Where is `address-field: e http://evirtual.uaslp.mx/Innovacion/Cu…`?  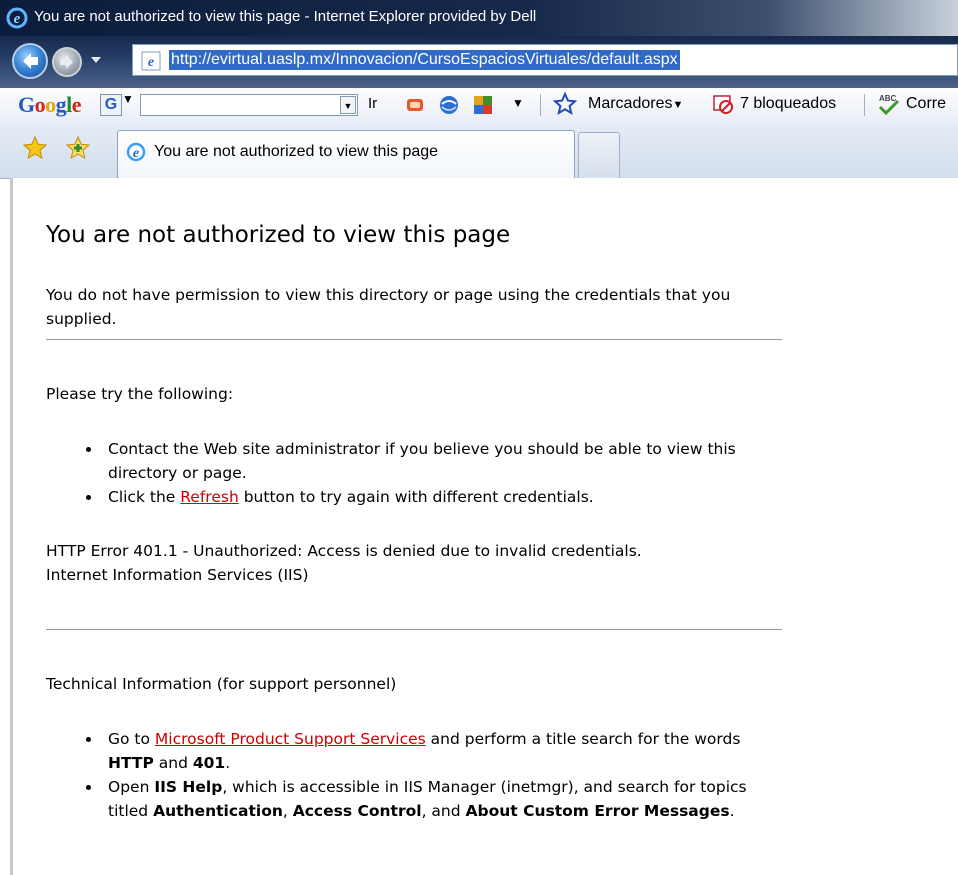
address-field: e http://evirtual.uaslp.mx/Innovacion/Cu… is located at coordinates (545, 60).